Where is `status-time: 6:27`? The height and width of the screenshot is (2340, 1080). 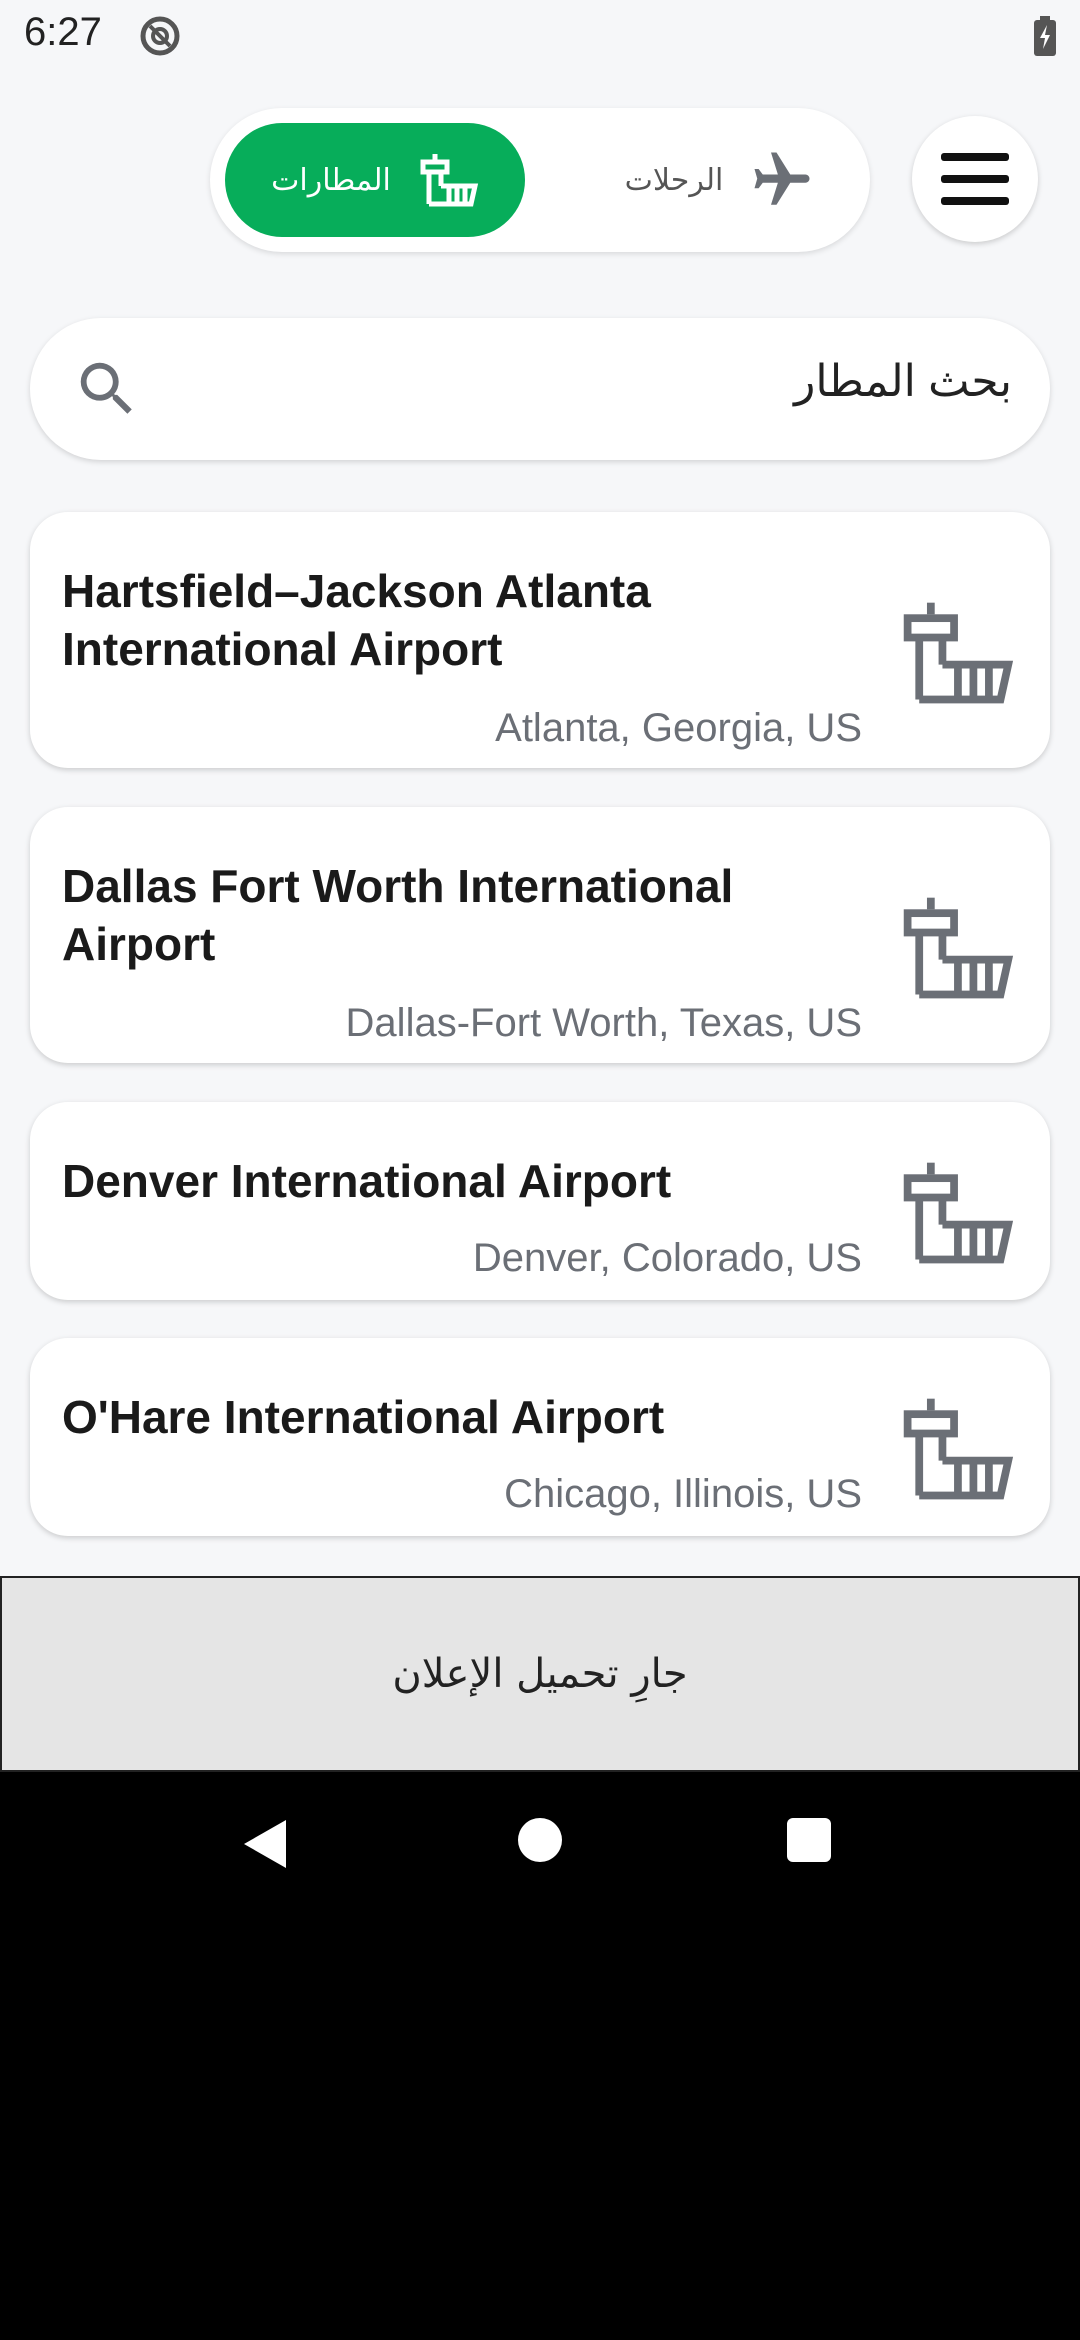
status-time: 6:27 is located at coordinates (63, 32).